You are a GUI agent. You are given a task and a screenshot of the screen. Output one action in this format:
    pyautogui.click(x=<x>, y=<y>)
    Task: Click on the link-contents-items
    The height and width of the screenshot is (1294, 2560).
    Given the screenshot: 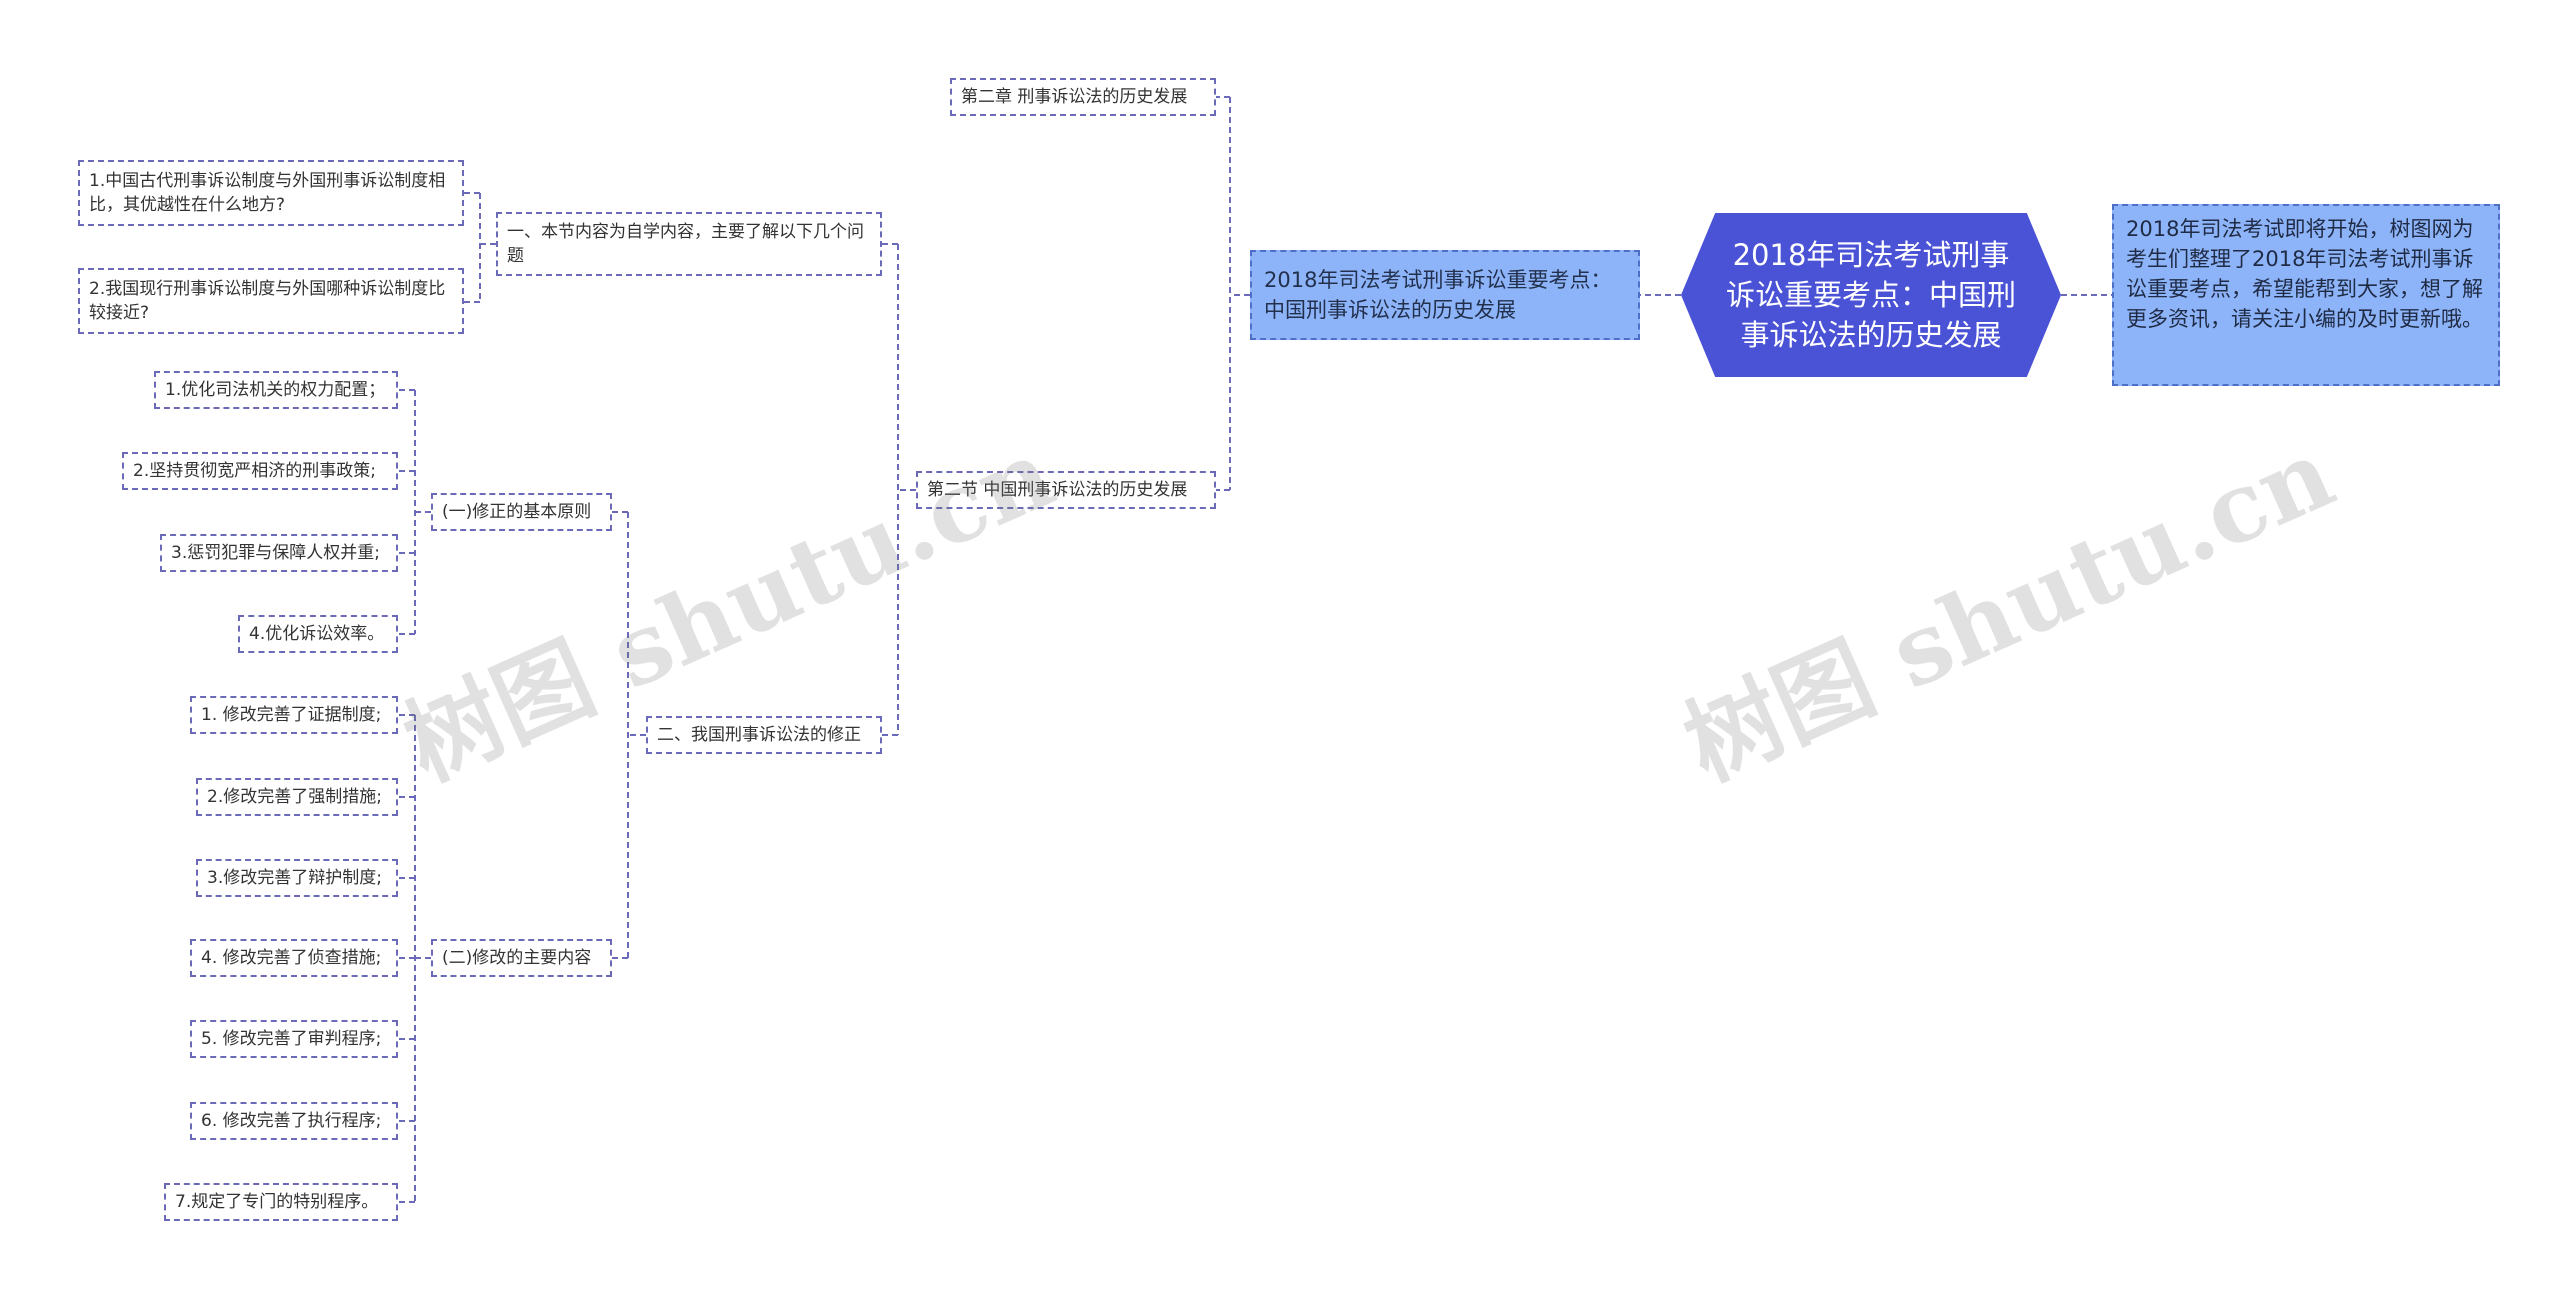 What is the action you would take?
    pyautogui.click(x=414, y=958)
    